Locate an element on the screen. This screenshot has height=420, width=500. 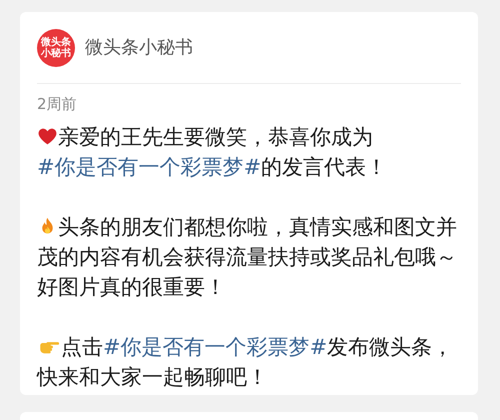
heart-icon is located at coordinates (47, 136).